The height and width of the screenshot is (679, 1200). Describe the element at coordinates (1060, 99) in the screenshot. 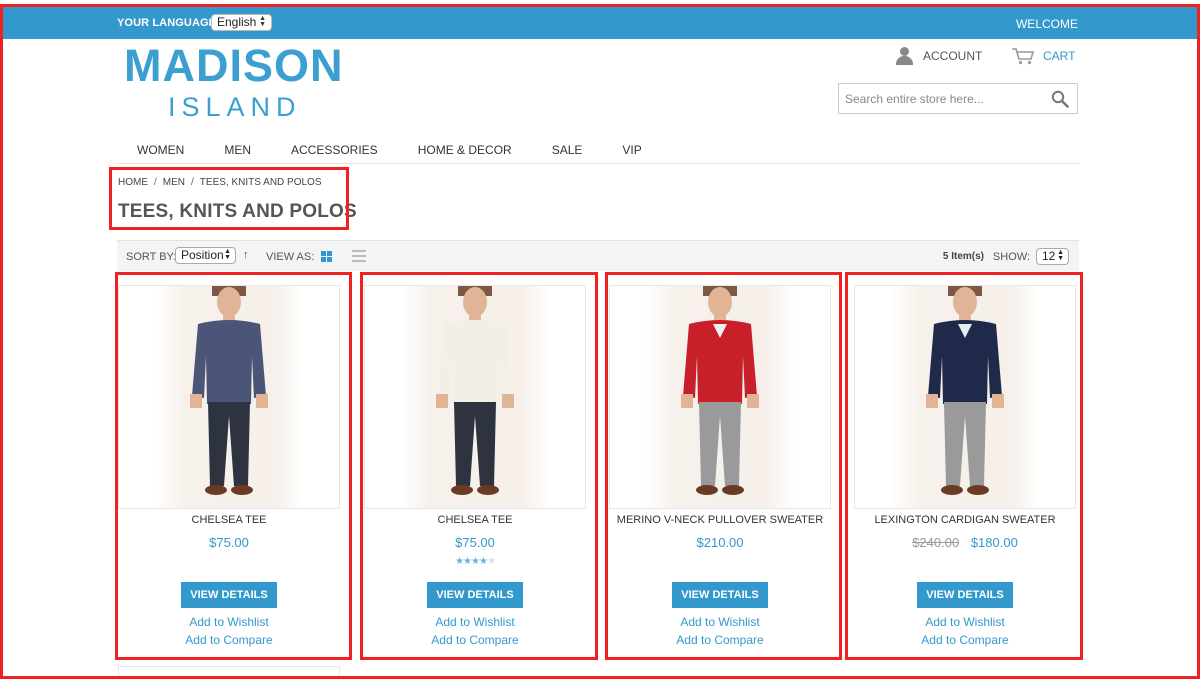

I see `search-icon` at that location.